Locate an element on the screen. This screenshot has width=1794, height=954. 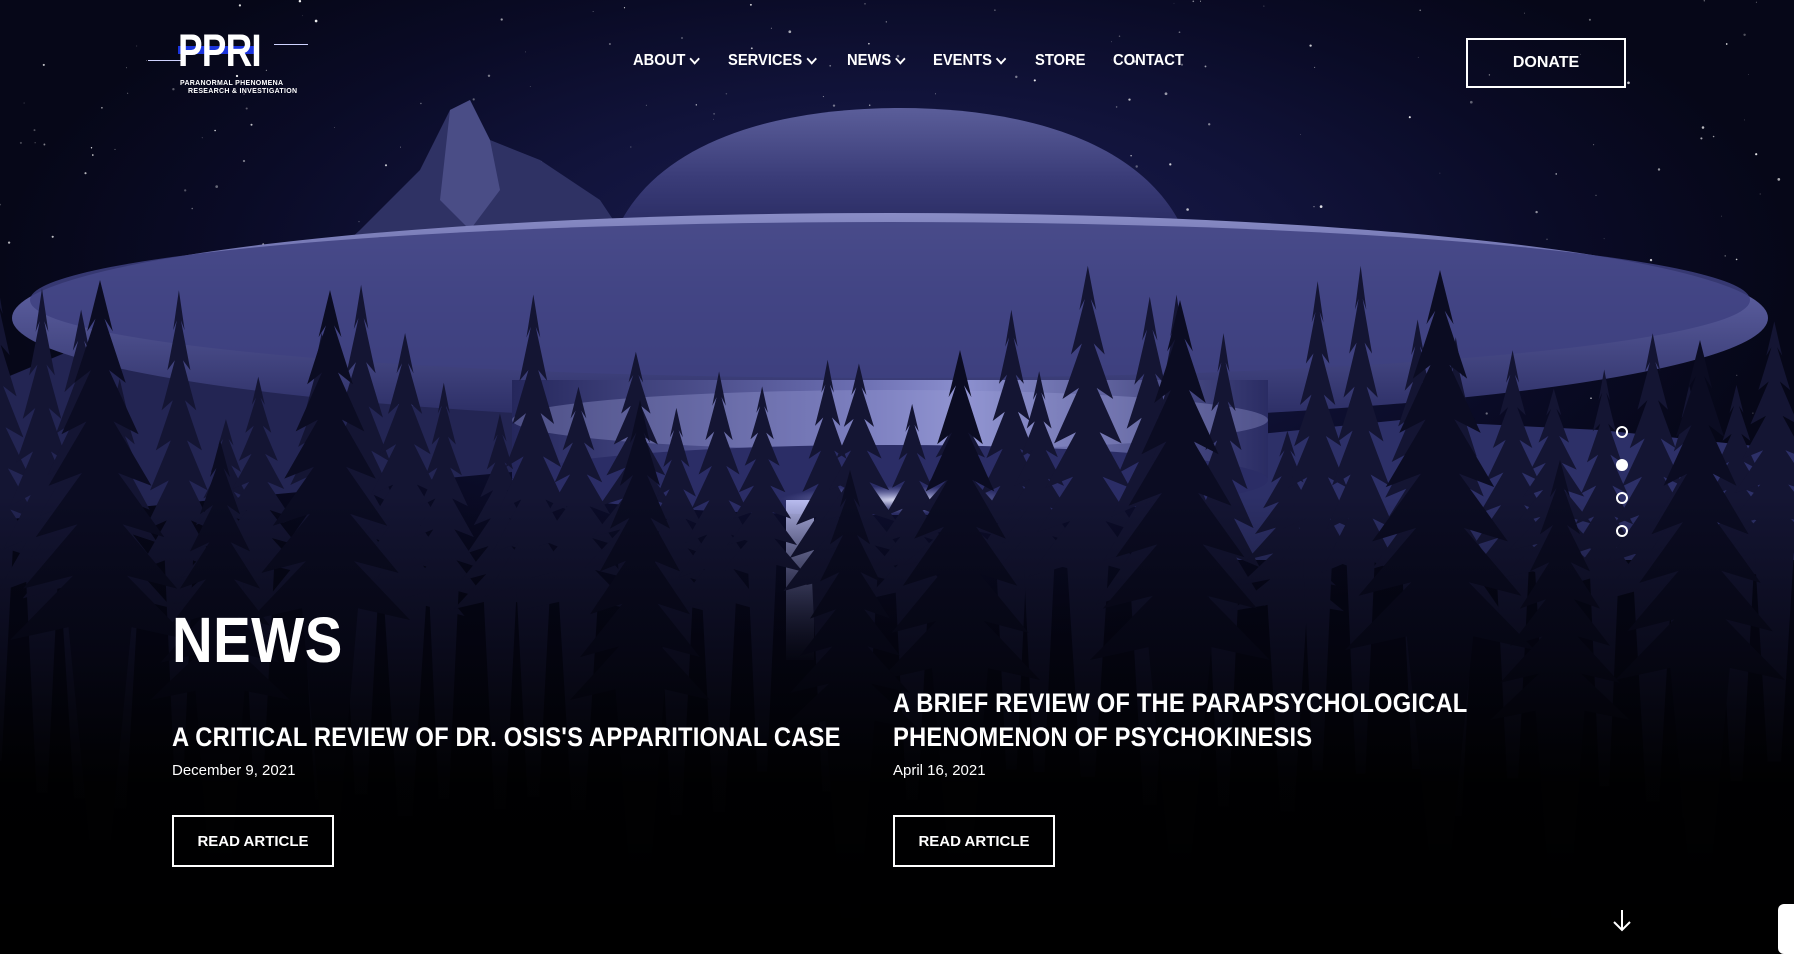
nav-item-about: ABOUT is located at coordinates (666, 61).